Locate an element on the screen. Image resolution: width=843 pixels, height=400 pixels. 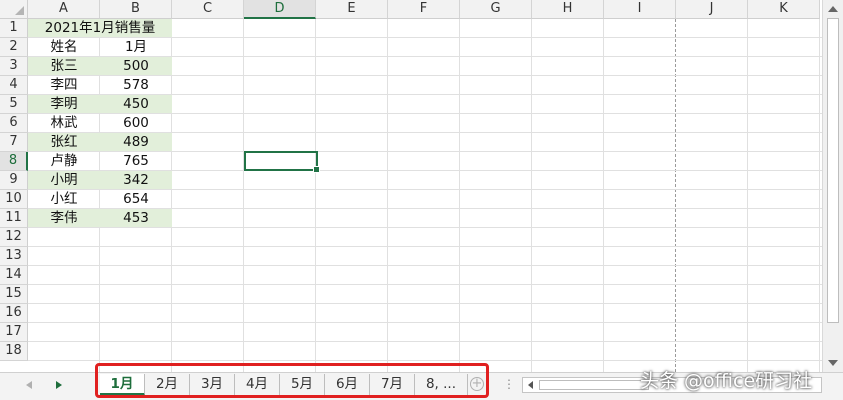
column-header-b: B is located at coordinates (136, 9).